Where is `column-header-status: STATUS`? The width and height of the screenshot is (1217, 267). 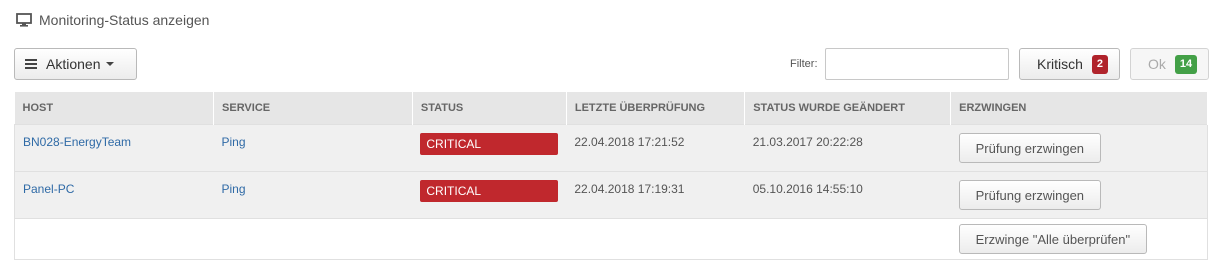 column-header-status: STATUS is located at coordinates (489, 108).